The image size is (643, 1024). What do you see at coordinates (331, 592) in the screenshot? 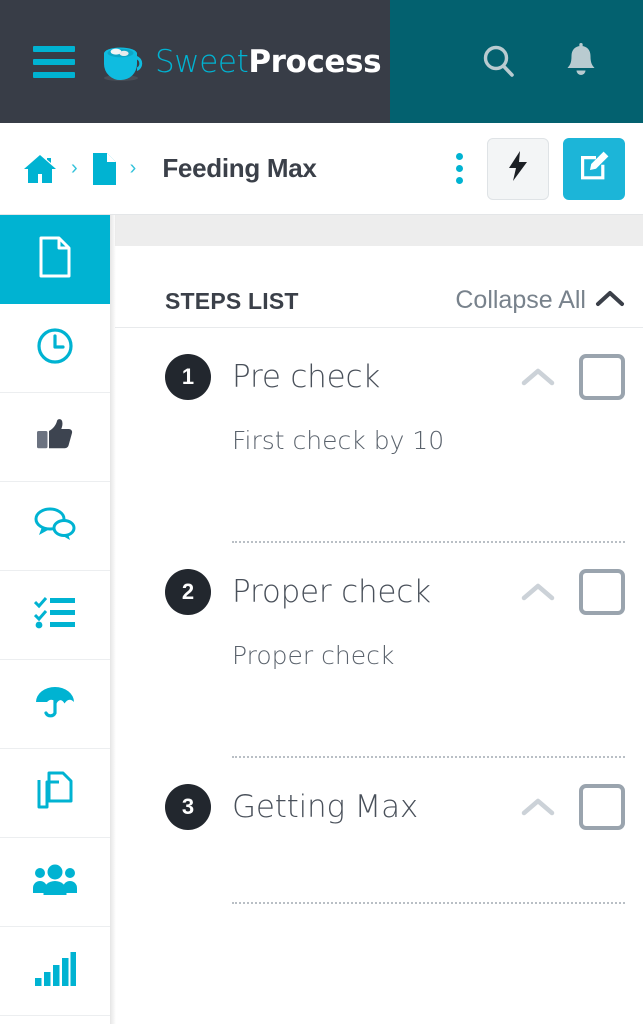
I see `step-title: Proper check` at bounding box center [331, 592].